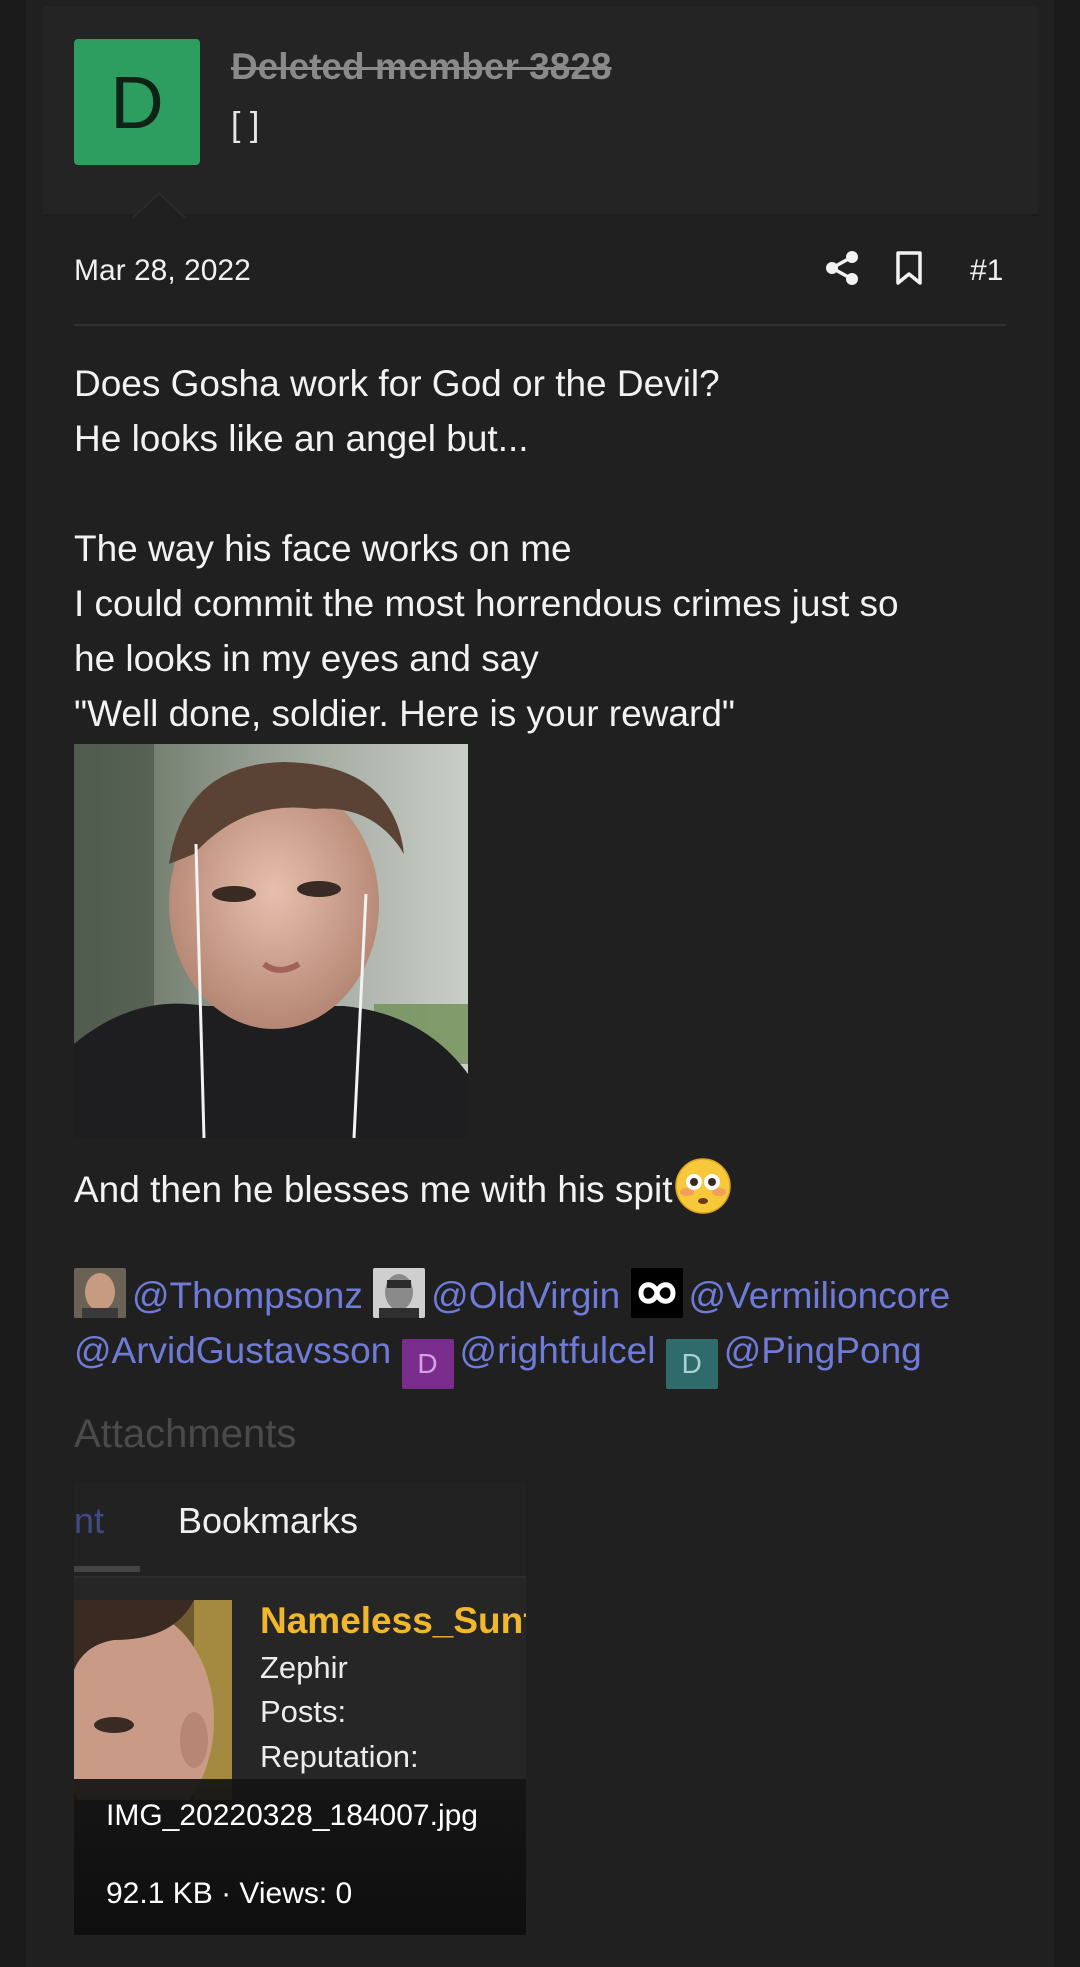 This screenshot has height=1967, width=1080. Describe the element at coordinates (245, 125) in the screenshot. I see `user-title: [ ]` at that location.